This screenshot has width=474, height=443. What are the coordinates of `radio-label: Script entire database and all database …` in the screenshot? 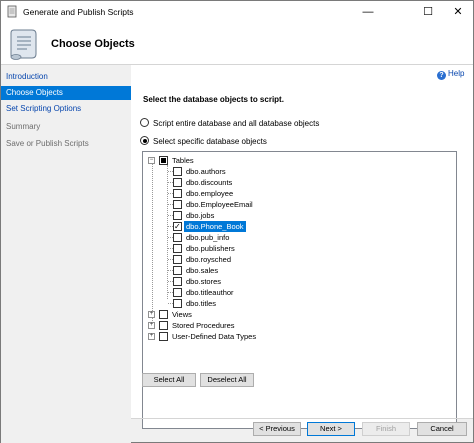 It's located at (236, 123).